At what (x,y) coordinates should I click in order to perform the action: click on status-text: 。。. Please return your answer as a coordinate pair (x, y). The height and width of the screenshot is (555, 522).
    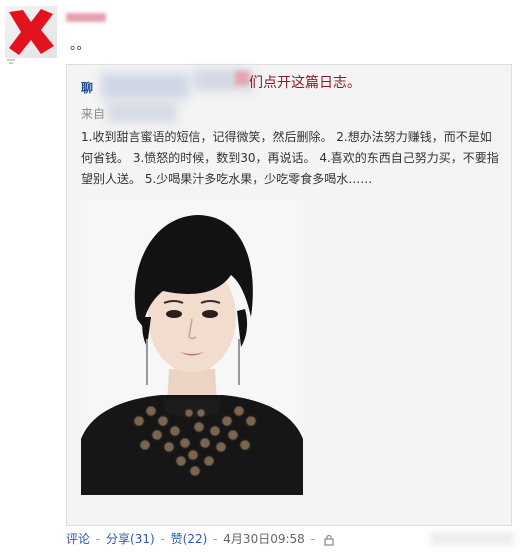
    Looking at the image, I should click on (80, 45).